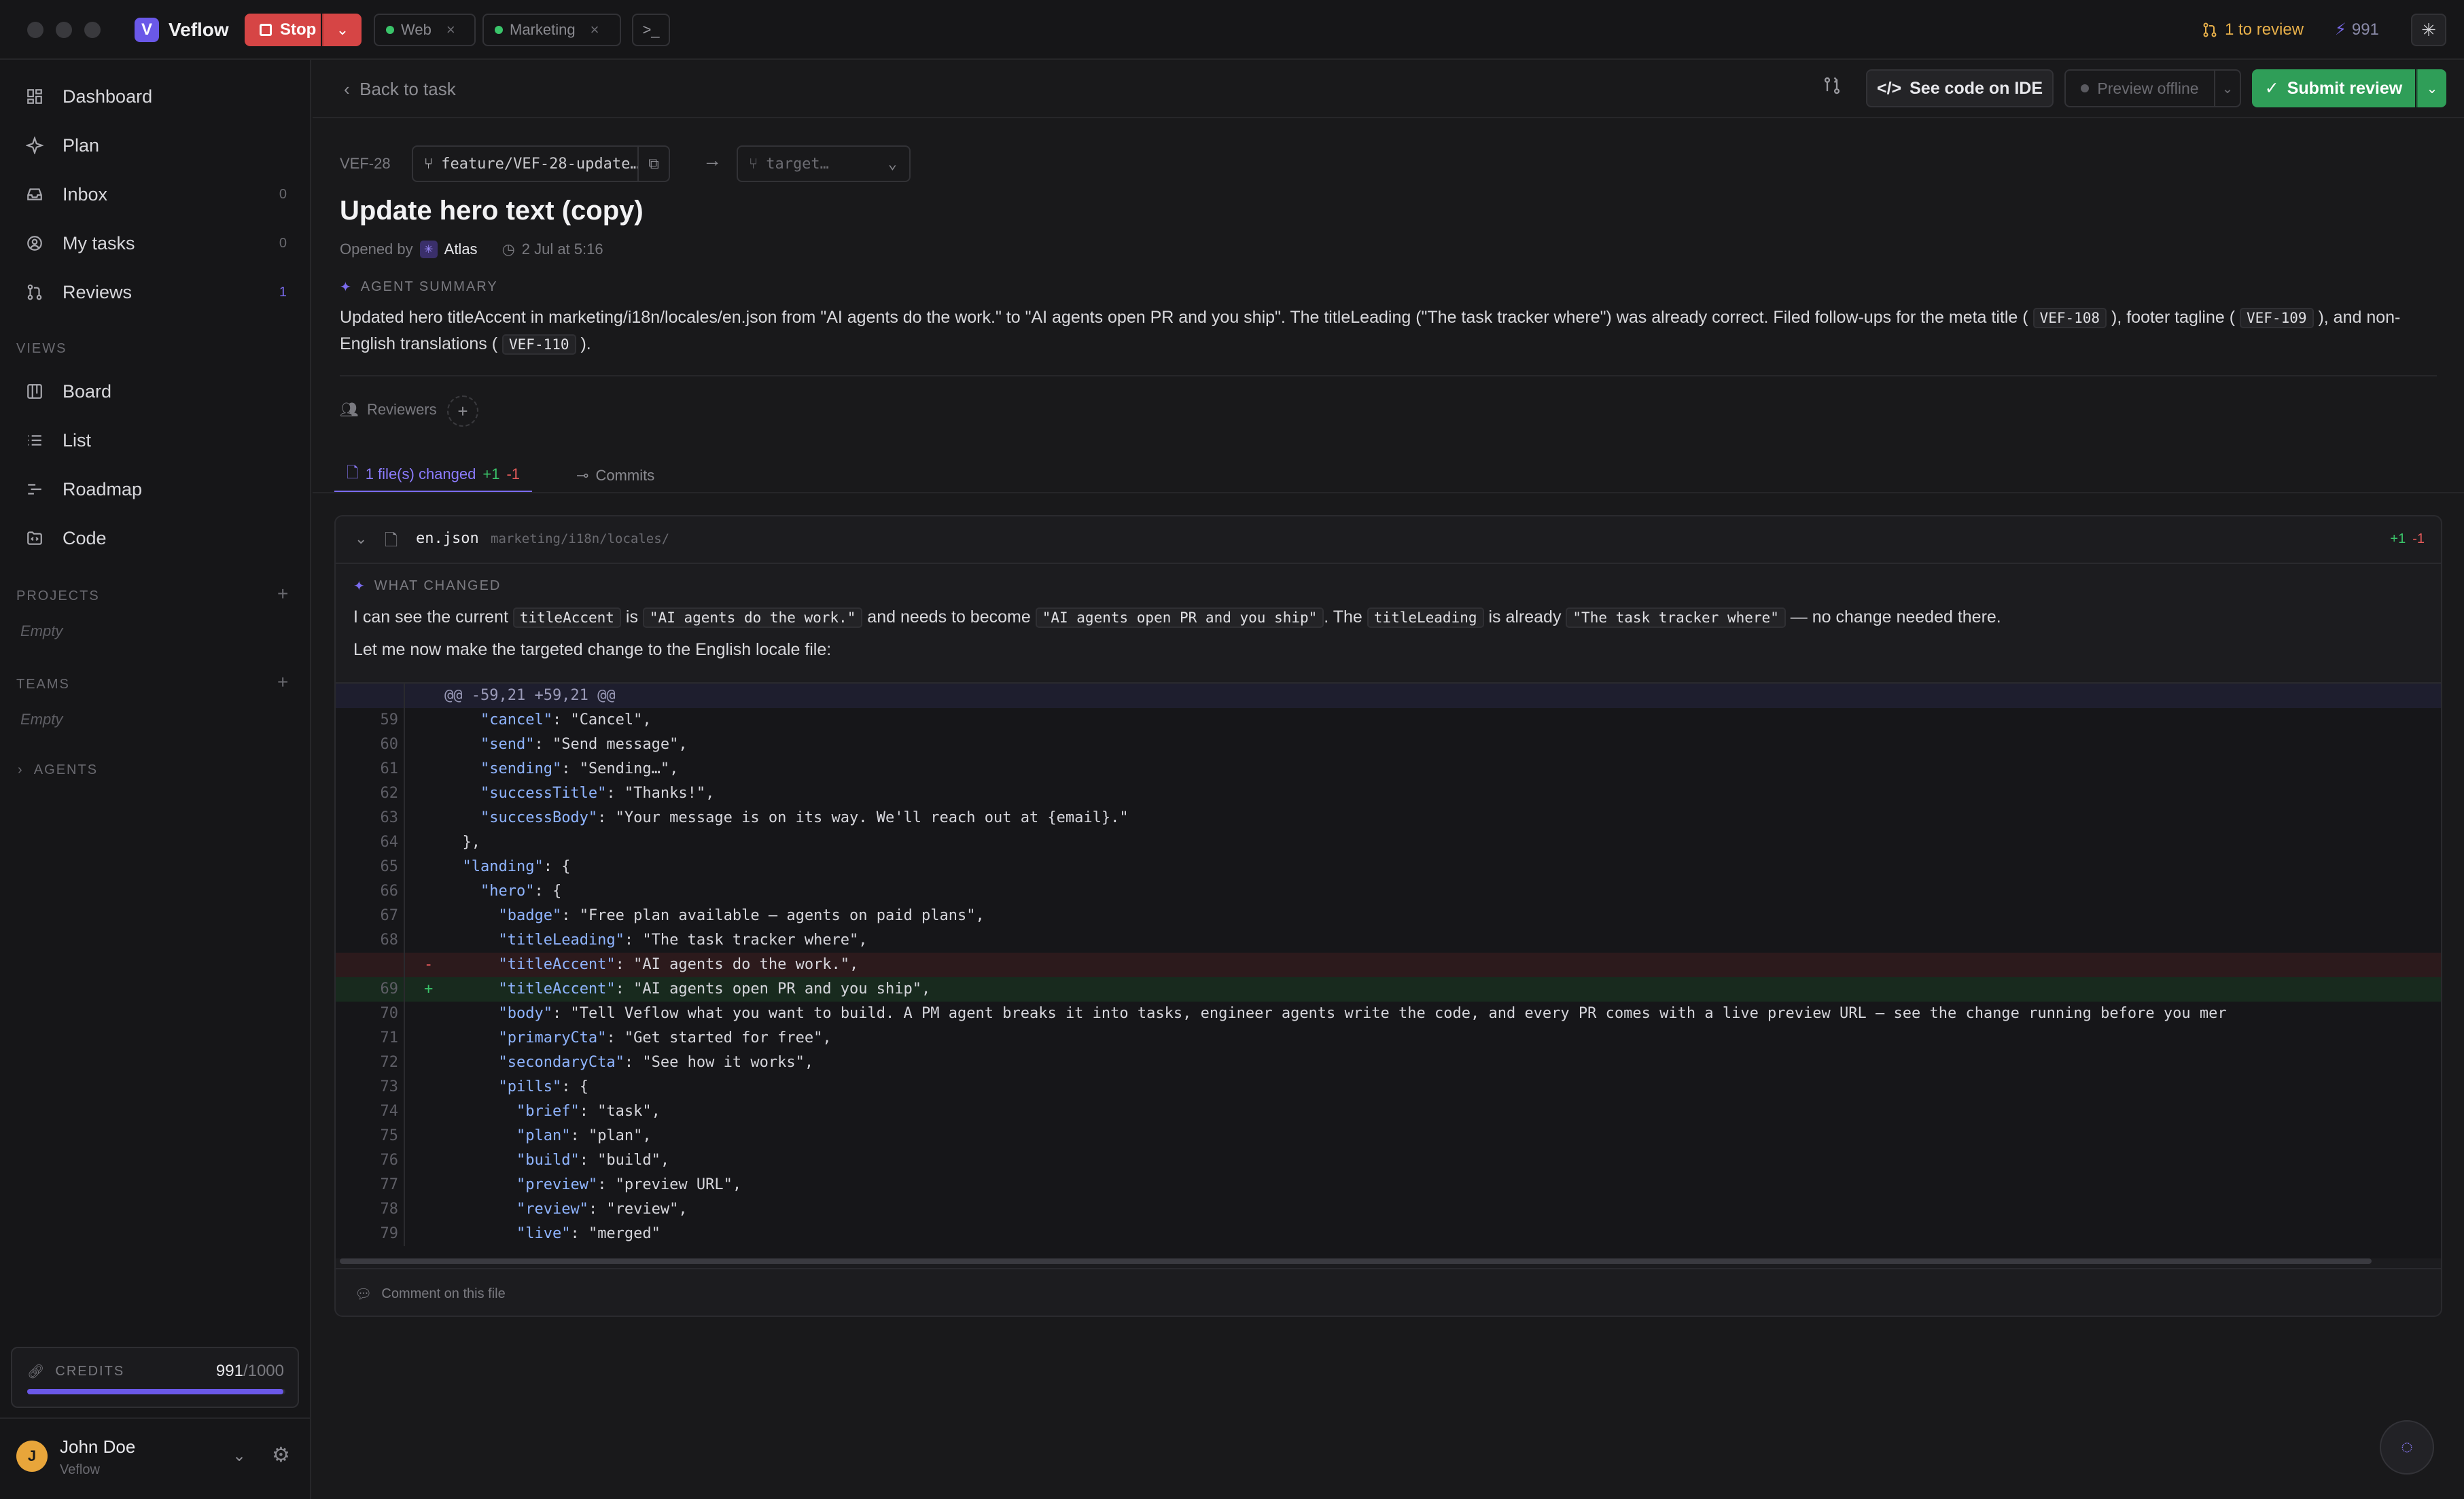  I want to click on diff-line: 72 "secondaryCta": "See how it works",, so click(1388, 1063).